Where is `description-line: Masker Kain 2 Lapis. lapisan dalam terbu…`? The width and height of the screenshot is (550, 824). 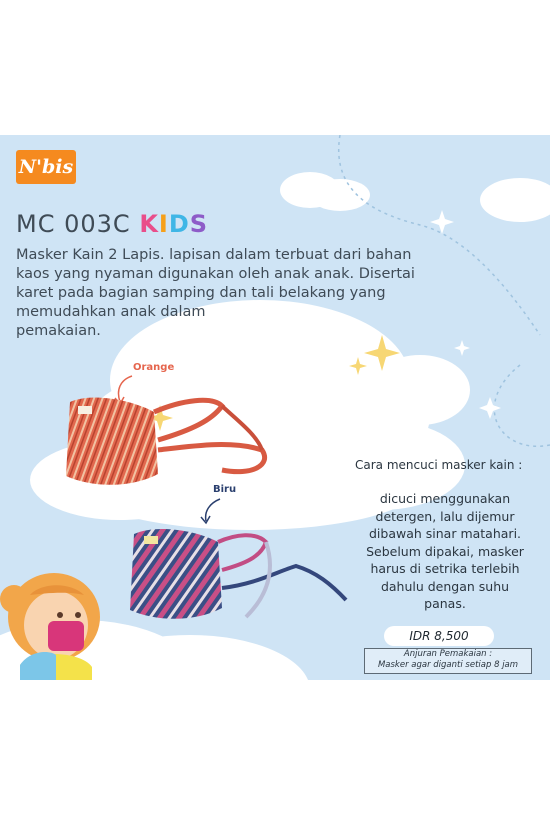
description-line: Masker Kain 2 Lapis. lapisan dalam terbu… is located at coordinates (214, 255).